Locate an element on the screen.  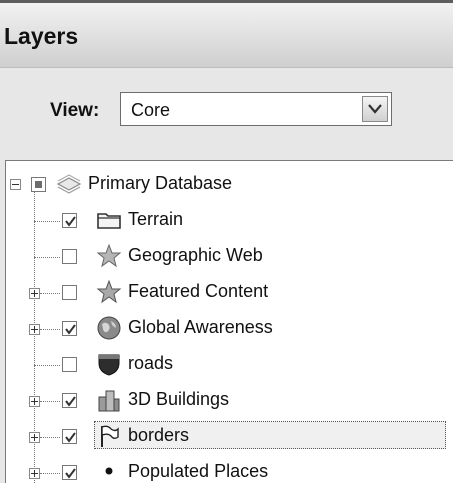
border-flag-icon is located at coordinates (110, 436).